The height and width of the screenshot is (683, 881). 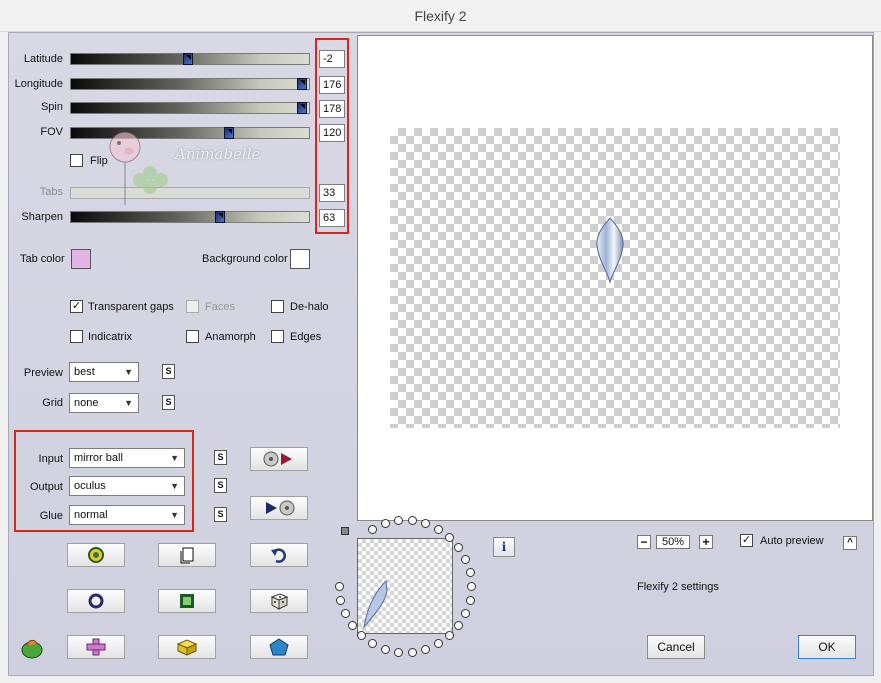 What do you see at coordinates (746, 540) in the screenshot?
I see `auto-preview-checkbox: ✓` at bounding box center [746, 540].